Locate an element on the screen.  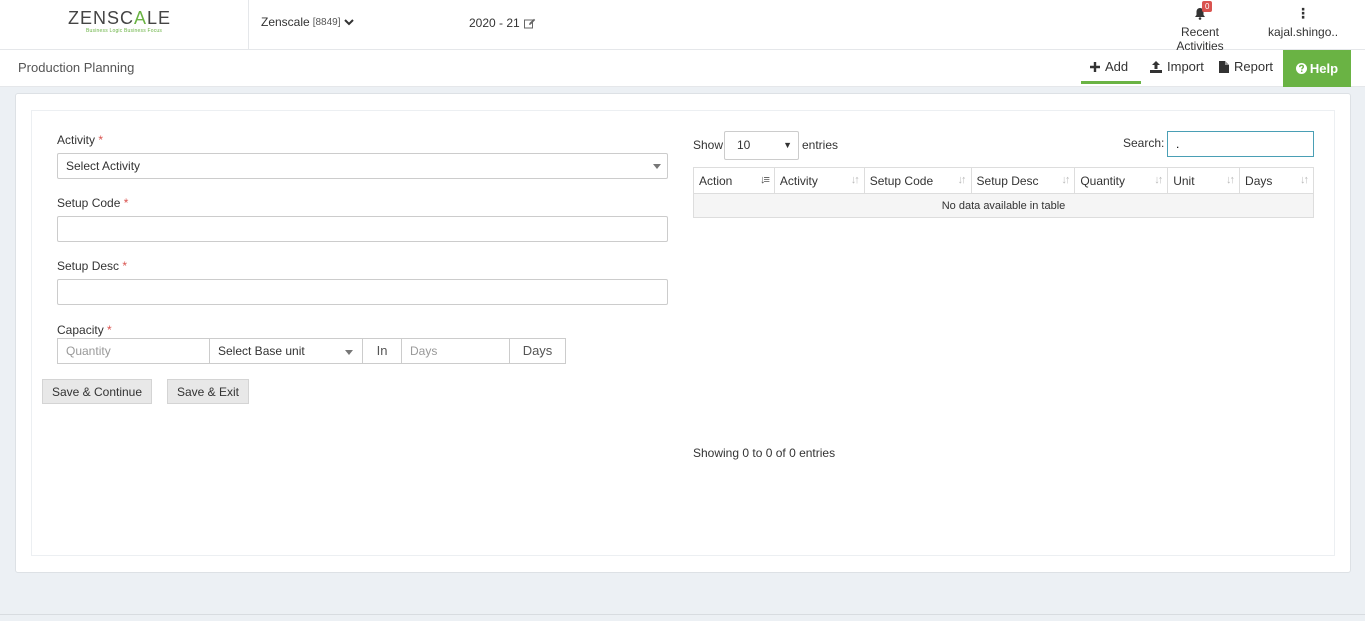
edit-icon is located at coordinates (529, 23).